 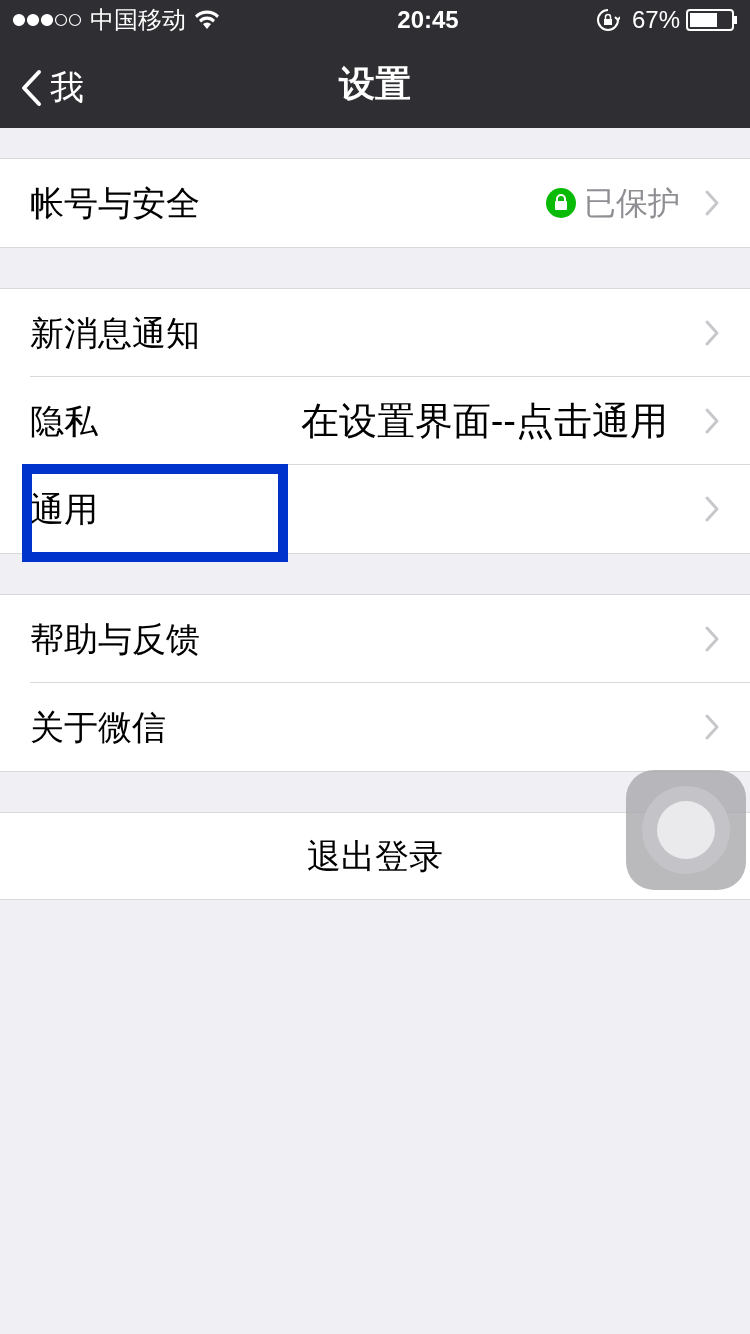 I want to click on row-label: 新消息通知, so click(x=115, y=333).